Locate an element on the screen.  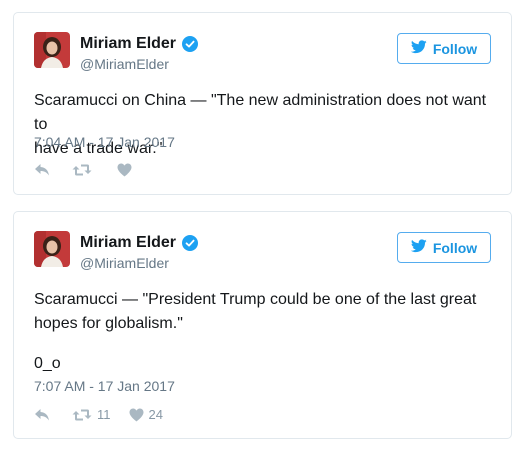
tweet-text-line: hopes for globalism." is located at coordinates (108, 323).